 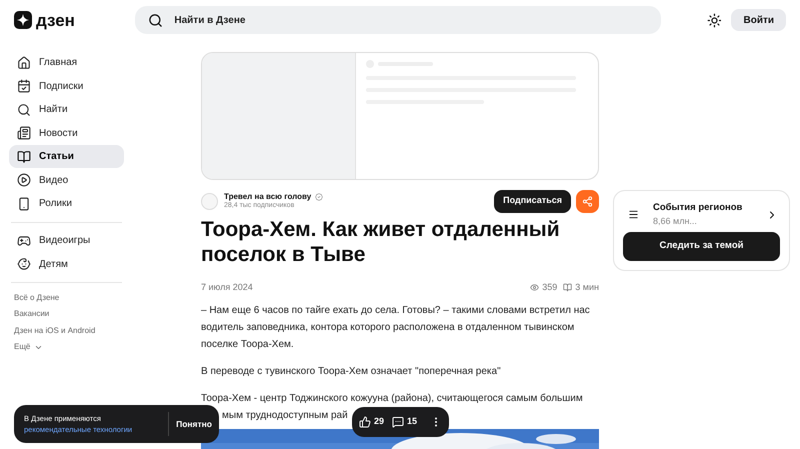 What do you see at coordinates (66, 156) in the screenshot?
I see `sidebar-item: Статьи` at bounding box center [66, 156].